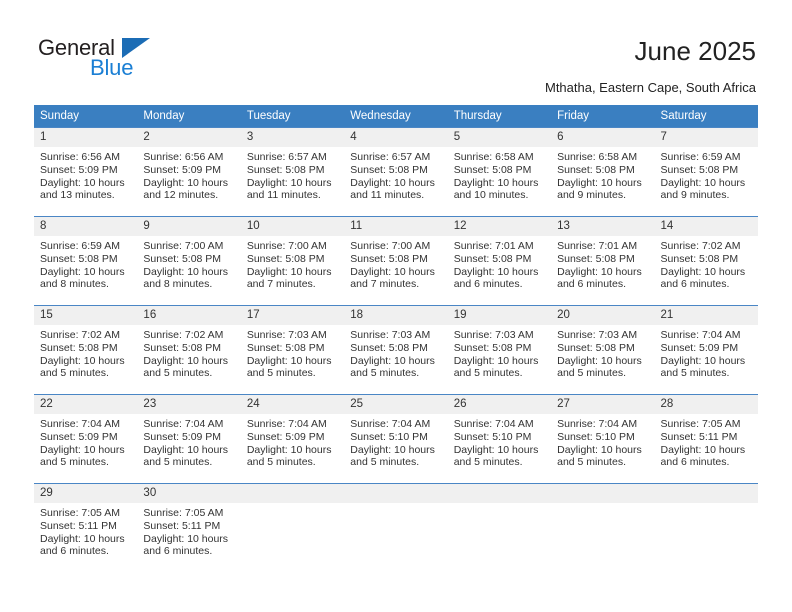 Image resolution: width=792 pixels, height=612 pixels. I want to click on day-number: 19, so click(499, 315).